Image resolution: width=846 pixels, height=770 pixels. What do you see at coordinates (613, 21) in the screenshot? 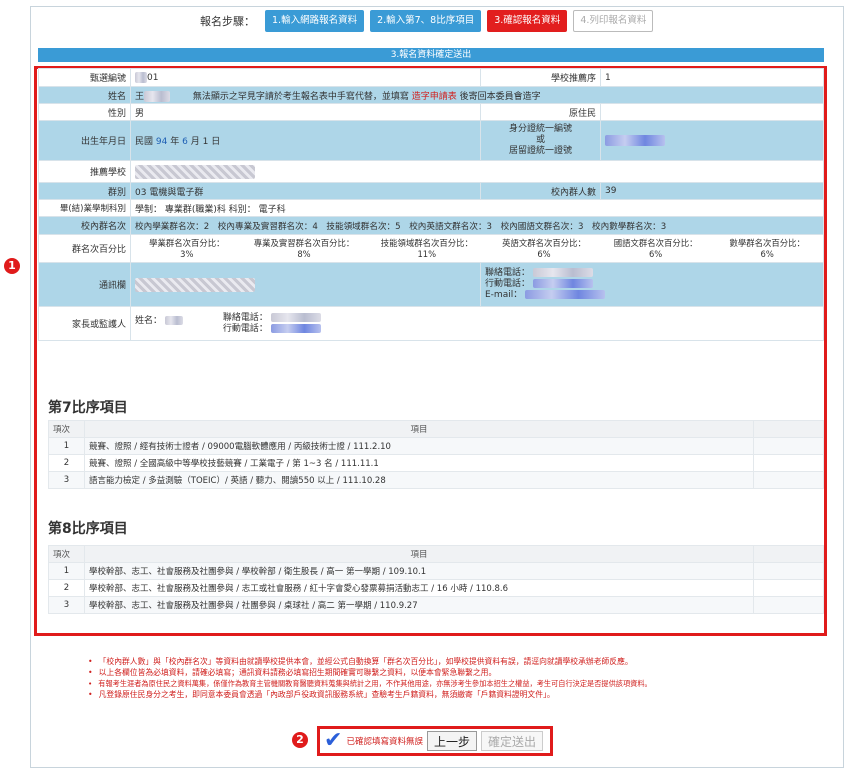
I see `step-4: 4.列印報名資料` at bounding box center [613, 21].